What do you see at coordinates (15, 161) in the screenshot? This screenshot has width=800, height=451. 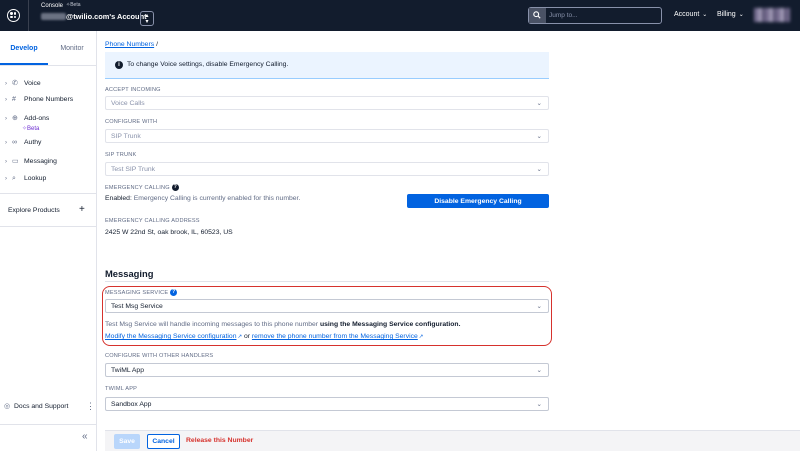 I see `chat-icon: ▭` at bounding box center [15, 161].